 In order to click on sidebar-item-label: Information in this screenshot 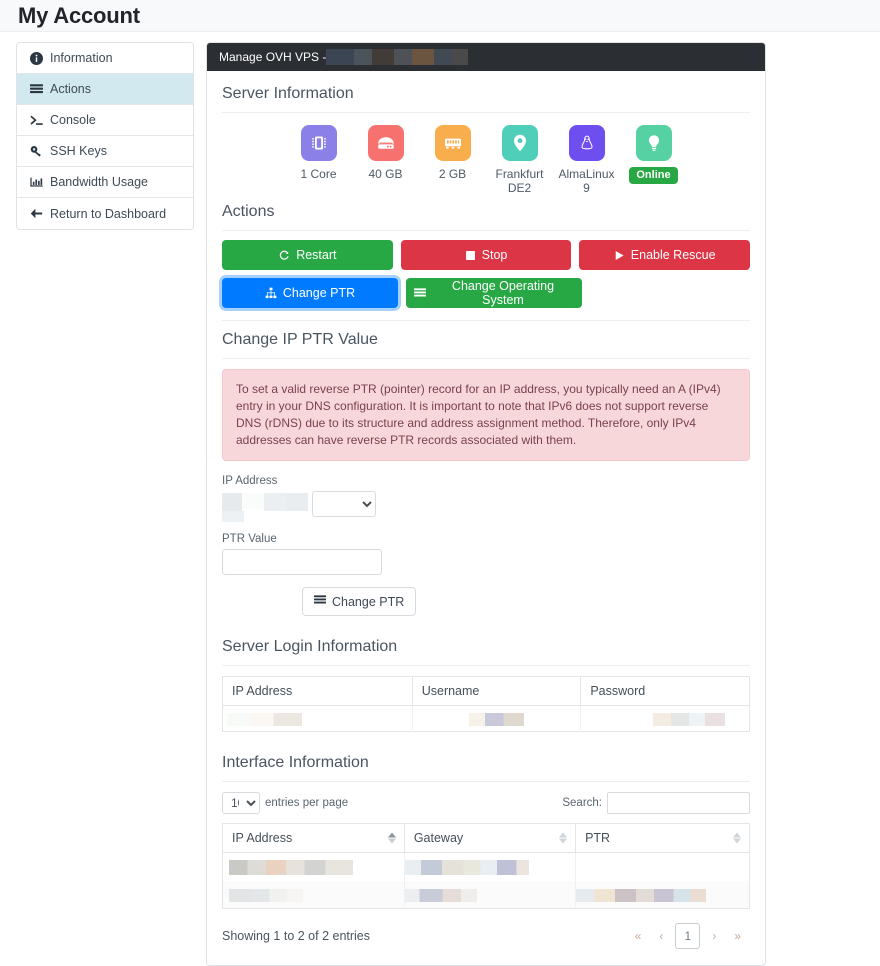, I will do `click(81, 58)`.